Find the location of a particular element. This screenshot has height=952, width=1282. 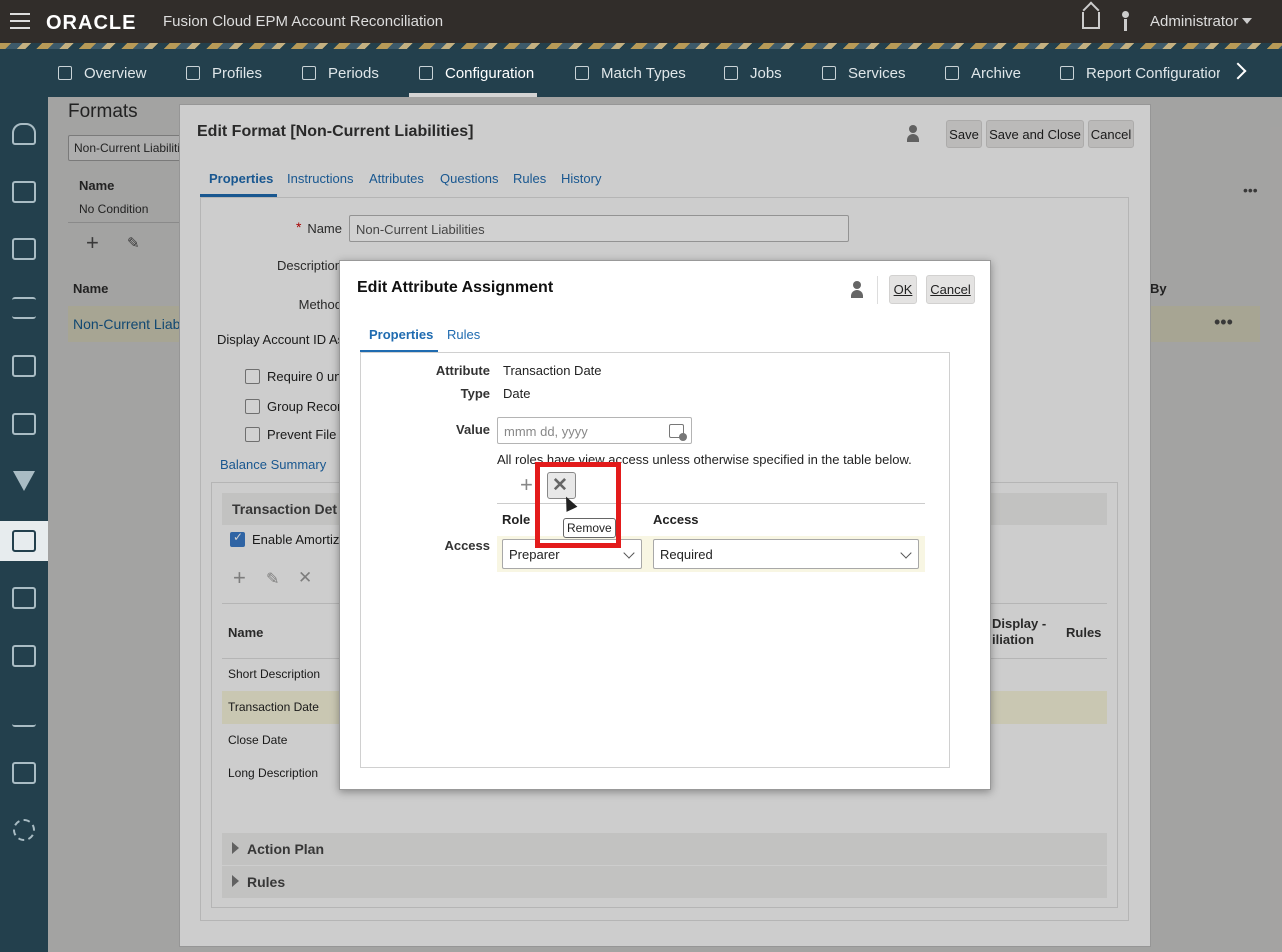

user-menu: Administrator is located at coordinates (1194, 21).